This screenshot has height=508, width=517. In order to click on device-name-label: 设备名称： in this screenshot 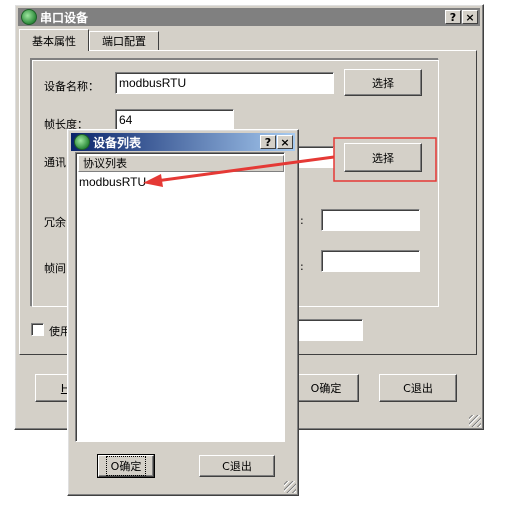, I will do `click(71, 86)`.